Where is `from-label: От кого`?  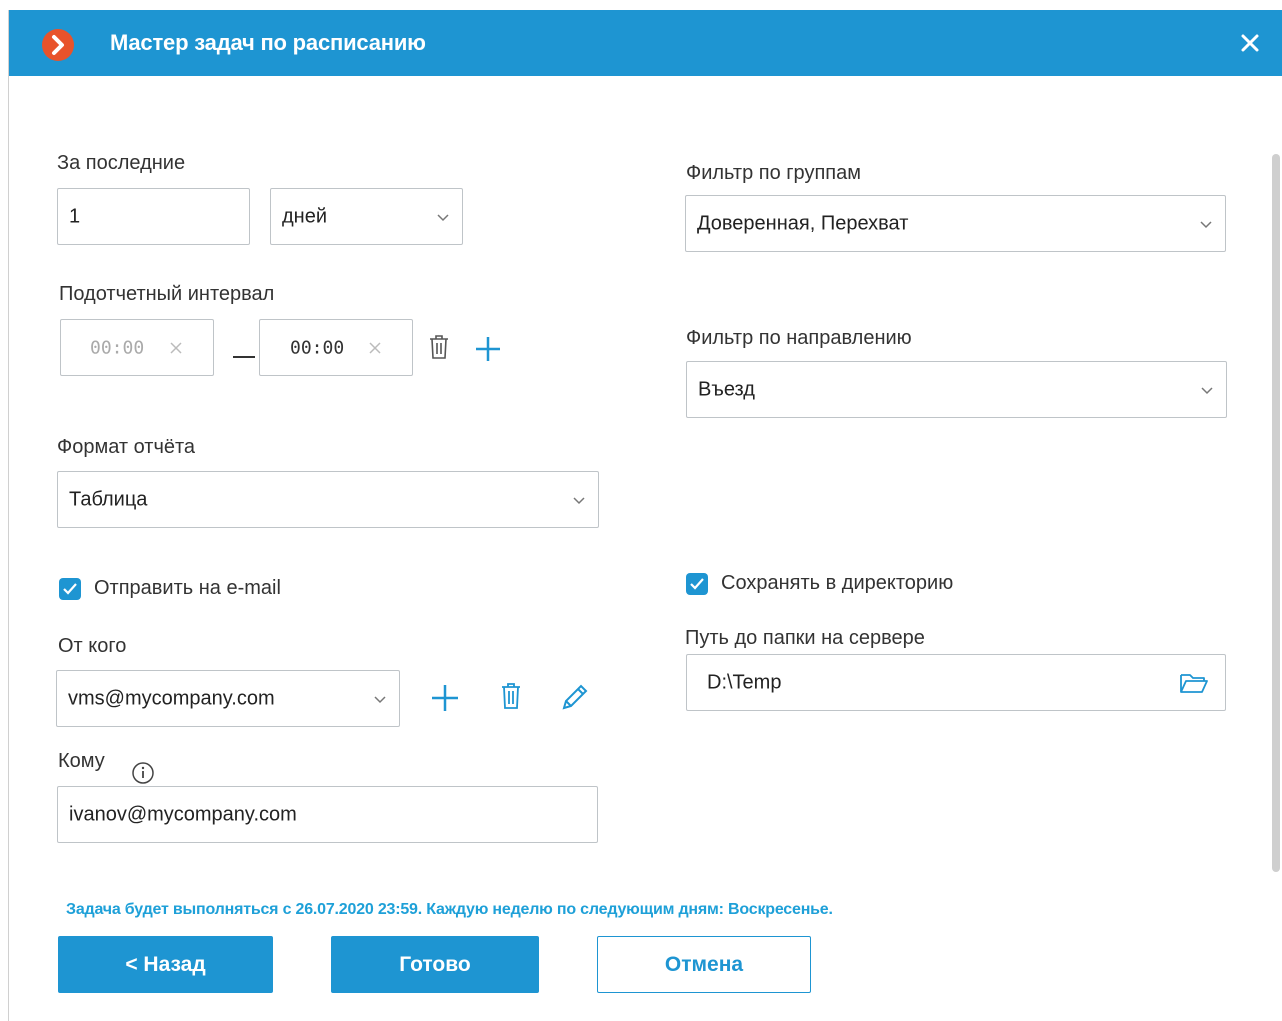 from-label: От кого is located at coordinates (92, 646).